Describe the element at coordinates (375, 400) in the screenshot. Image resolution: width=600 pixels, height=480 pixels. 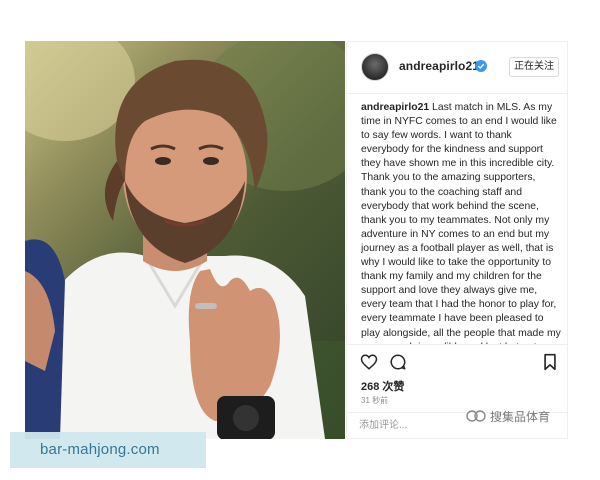
I see `post-timestamp: 31 秒前` at that location.